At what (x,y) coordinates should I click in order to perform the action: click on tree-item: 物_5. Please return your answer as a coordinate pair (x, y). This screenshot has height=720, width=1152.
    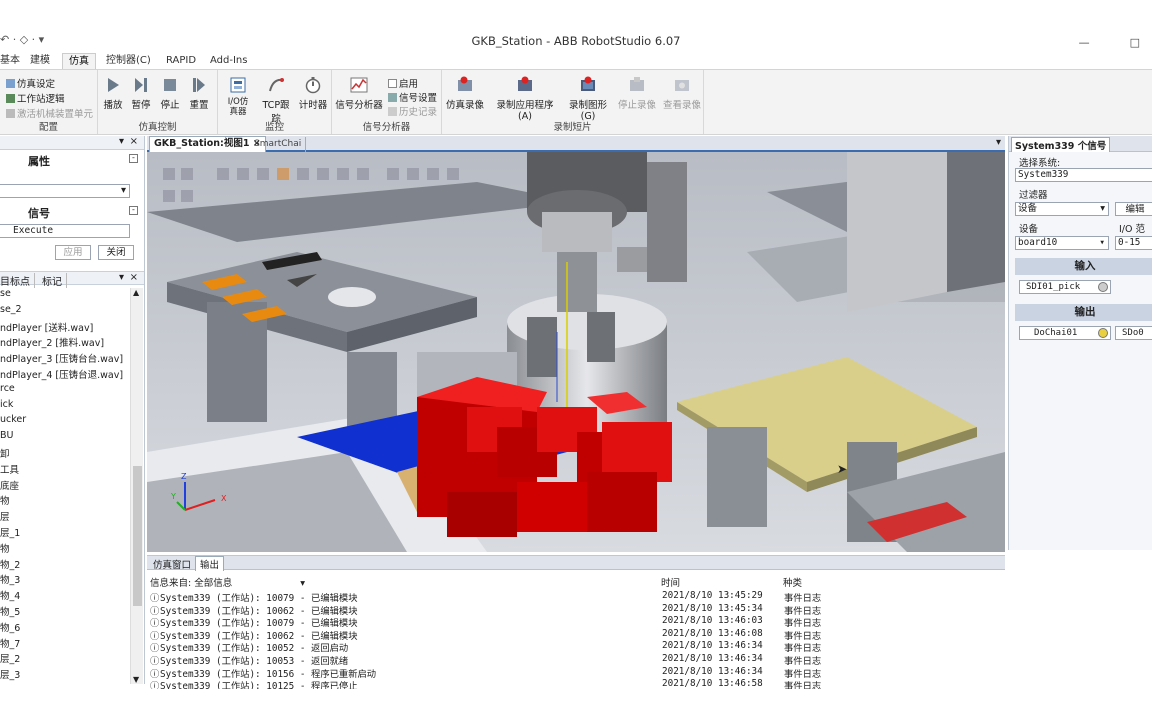
    Looking at the image, I should click on (10, 611).